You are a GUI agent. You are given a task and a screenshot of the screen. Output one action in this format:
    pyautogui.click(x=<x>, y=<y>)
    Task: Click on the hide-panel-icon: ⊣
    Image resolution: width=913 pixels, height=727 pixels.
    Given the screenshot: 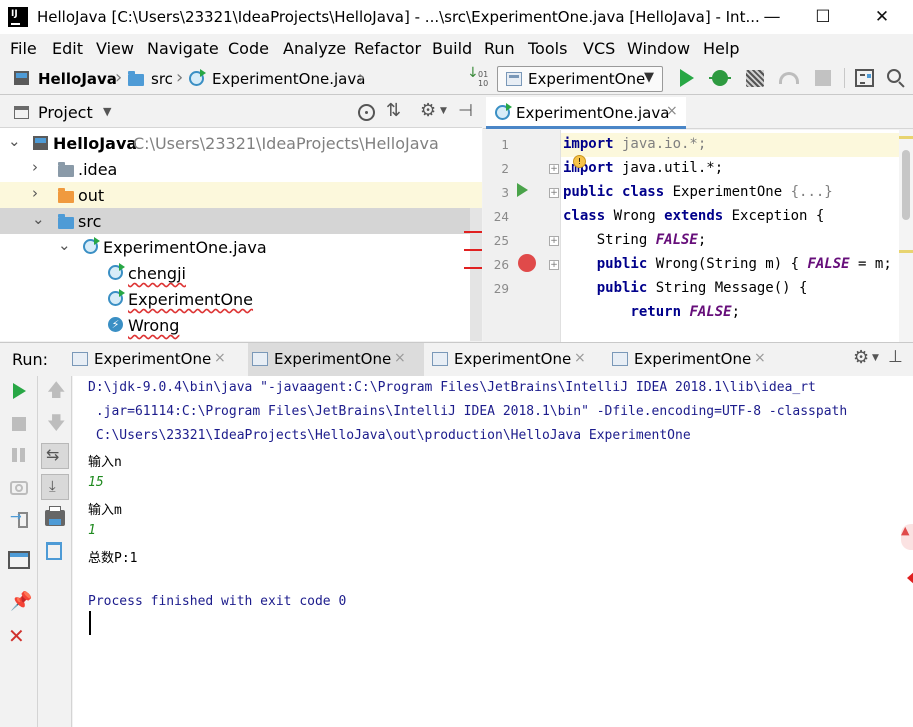 What is the action you would take?
    pyautogui.click(x=465, y=111)
    